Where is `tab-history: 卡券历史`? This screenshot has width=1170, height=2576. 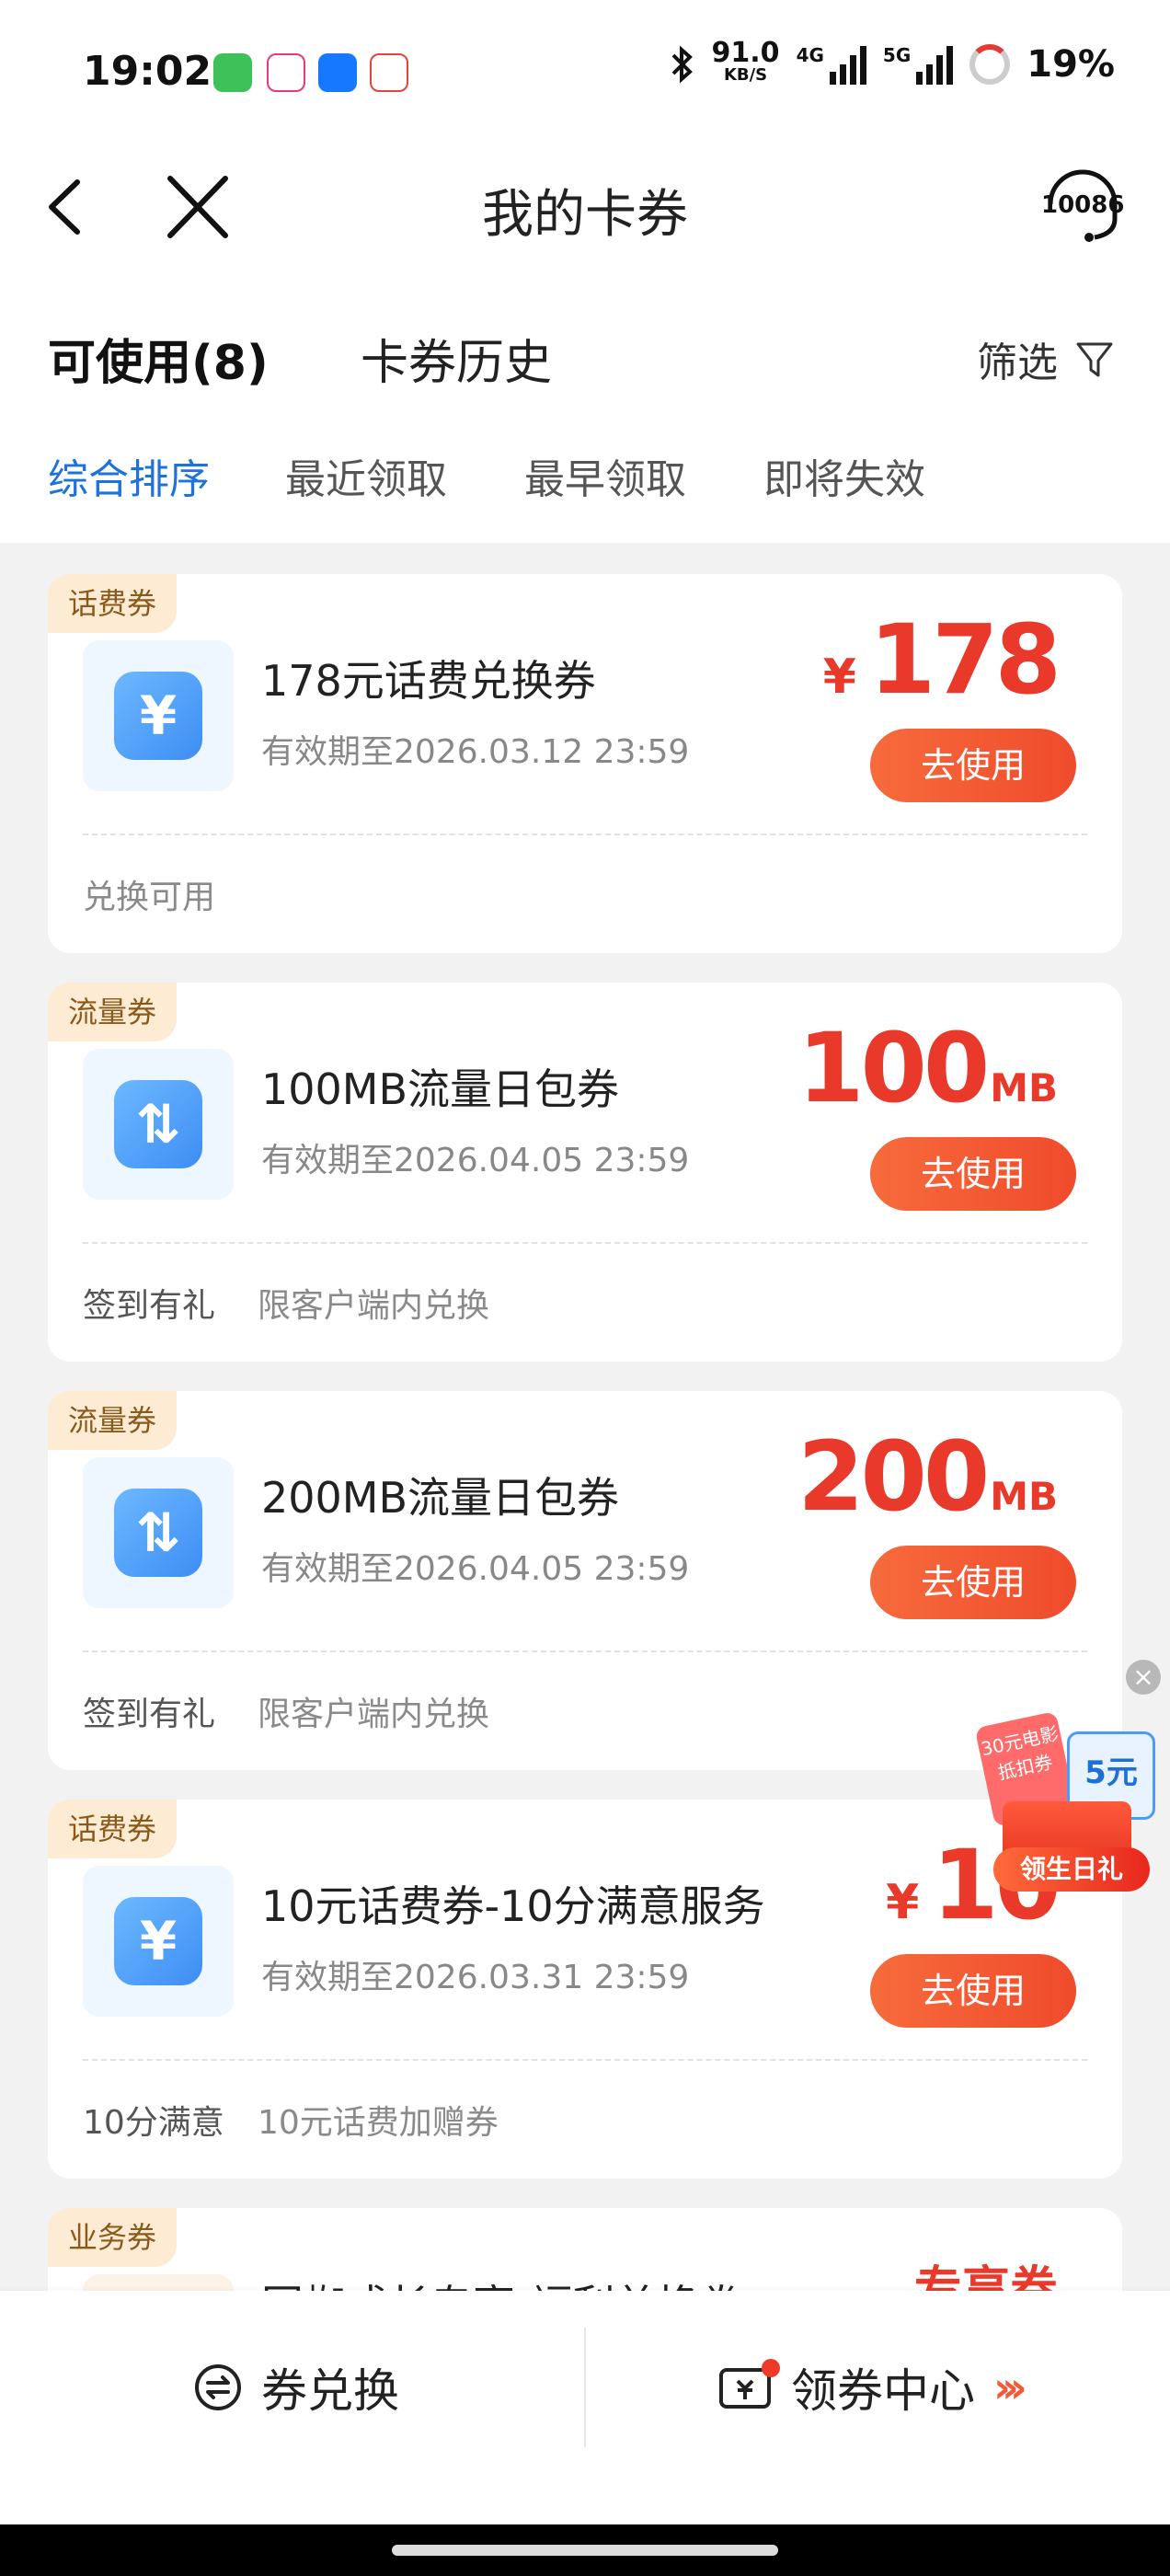 tab-history: 卡券历史 is located at coordinates (456, 358).